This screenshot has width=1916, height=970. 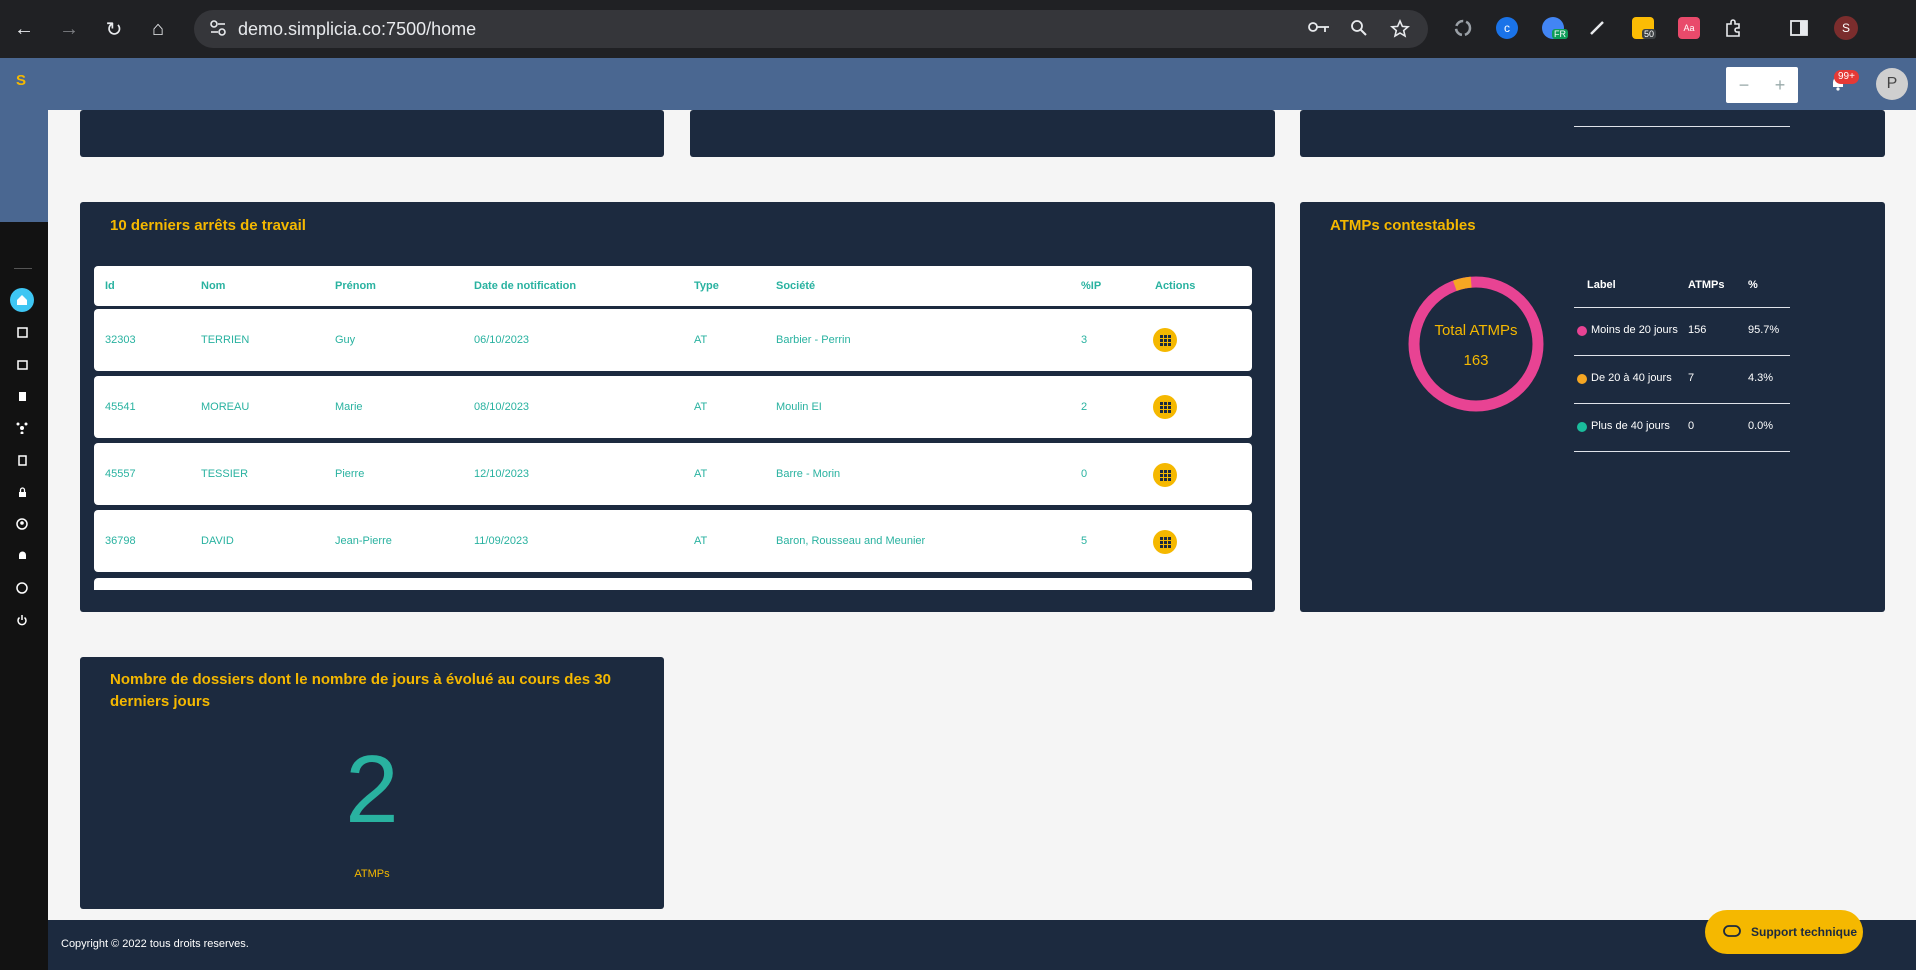 I want to click on cell-ip: 5, so click(x=1084, y=541).